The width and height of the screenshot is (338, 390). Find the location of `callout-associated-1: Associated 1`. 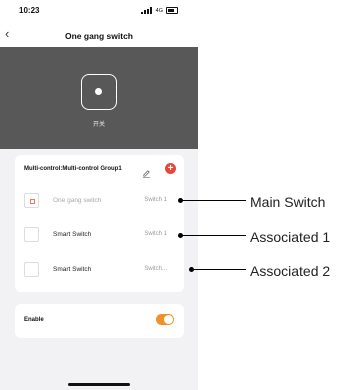

callout-associated-1: Associated 1 is located at coordinates (290, 237).